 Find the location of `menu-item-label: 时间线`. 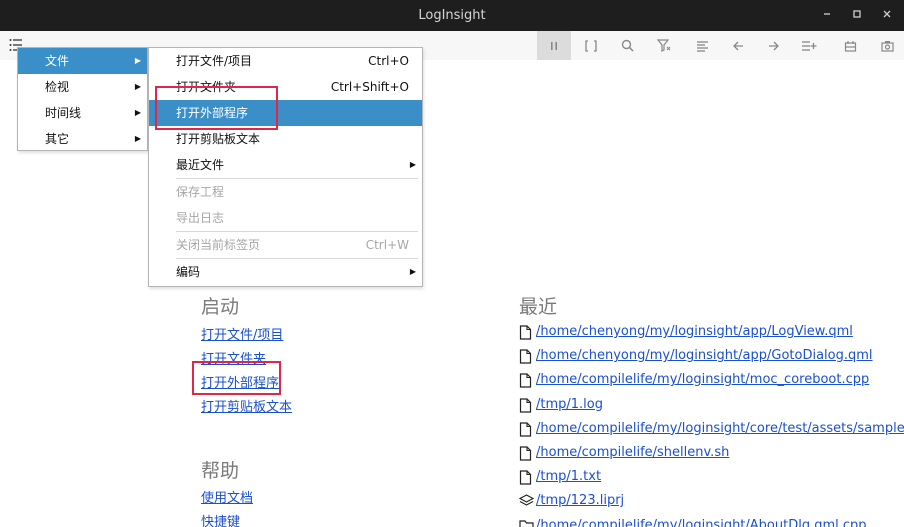

menu-item-label: 时间线 is located at coordinates (63, 113).